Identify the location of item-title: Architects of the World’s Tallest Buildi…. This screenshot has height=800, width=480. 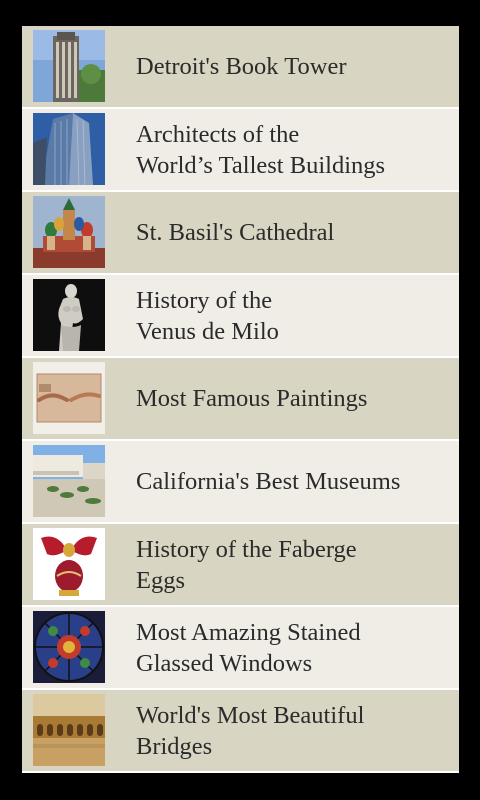
(261, 150).